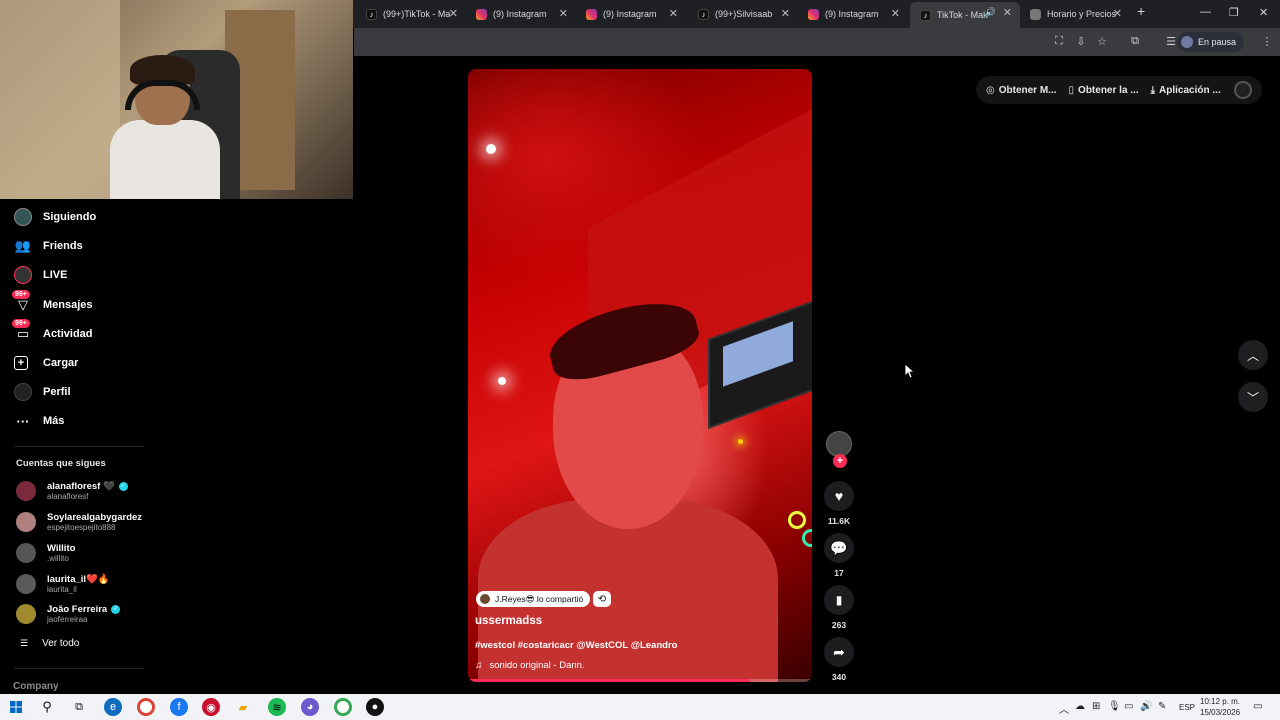 The width and height of the screenshot is (1280, 720). What do you see at coordinates (1257, 706) in the screenshot?
I see `notifications-icon: ▭` at bounding box center [1257, 706].